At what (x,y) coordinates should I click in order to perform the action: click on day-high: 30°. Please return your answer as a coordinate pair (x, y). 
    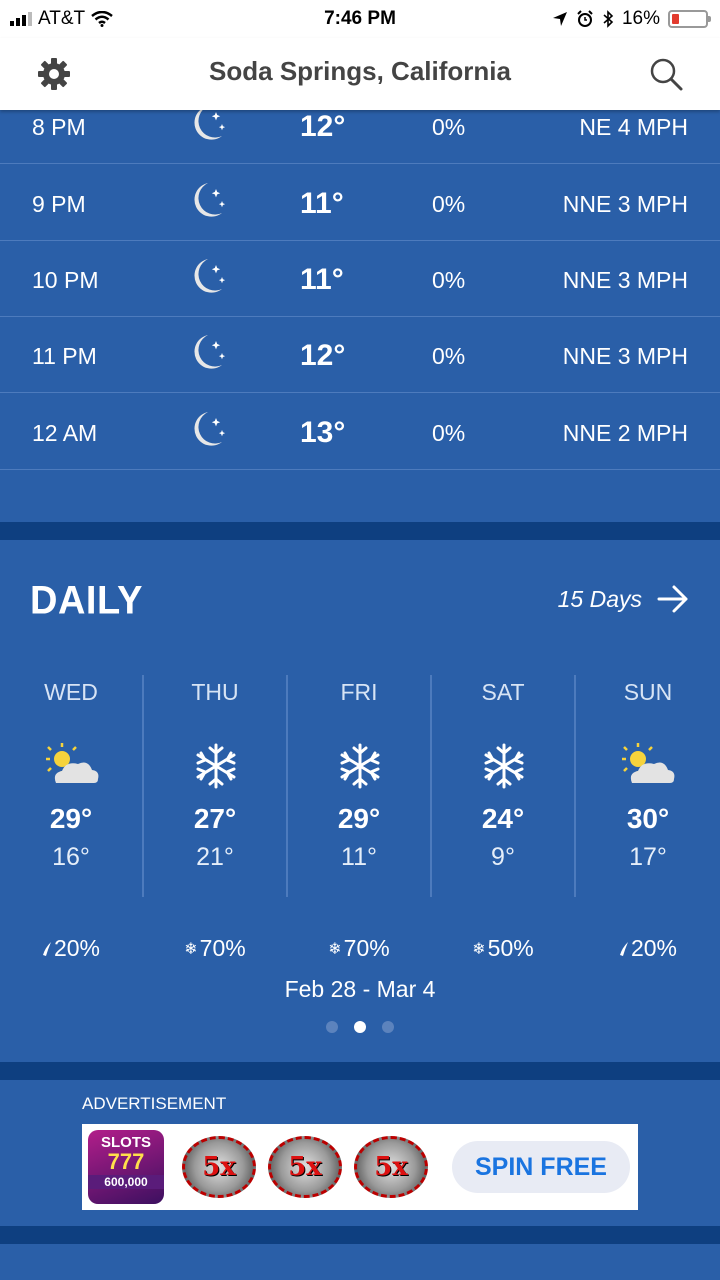
    Looking at the image, I should click on (648, 818).